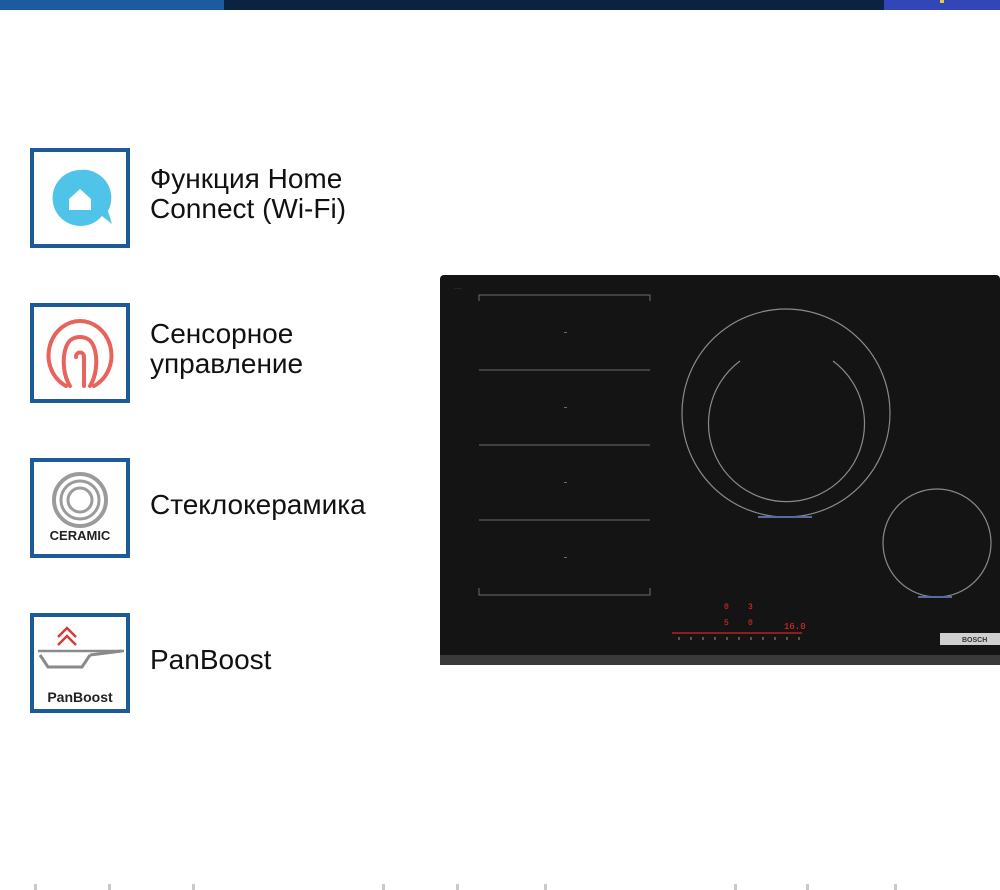 The image size is (1000, 890). What do you see at coordinates (500, 5) in the screenshot?
I see `top-banner-strip` at bounding box center [500, 5].